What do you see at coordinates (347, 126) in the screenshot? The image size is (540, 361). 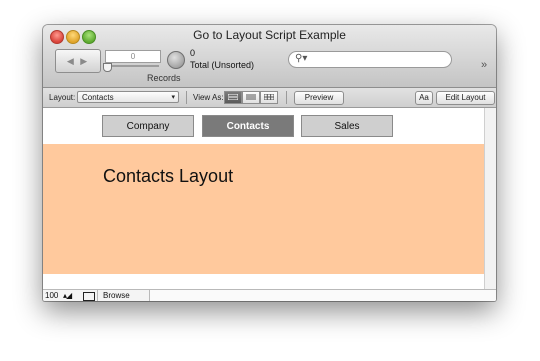 I see `tab-sales: Sales` at bounding box center [347, 126].